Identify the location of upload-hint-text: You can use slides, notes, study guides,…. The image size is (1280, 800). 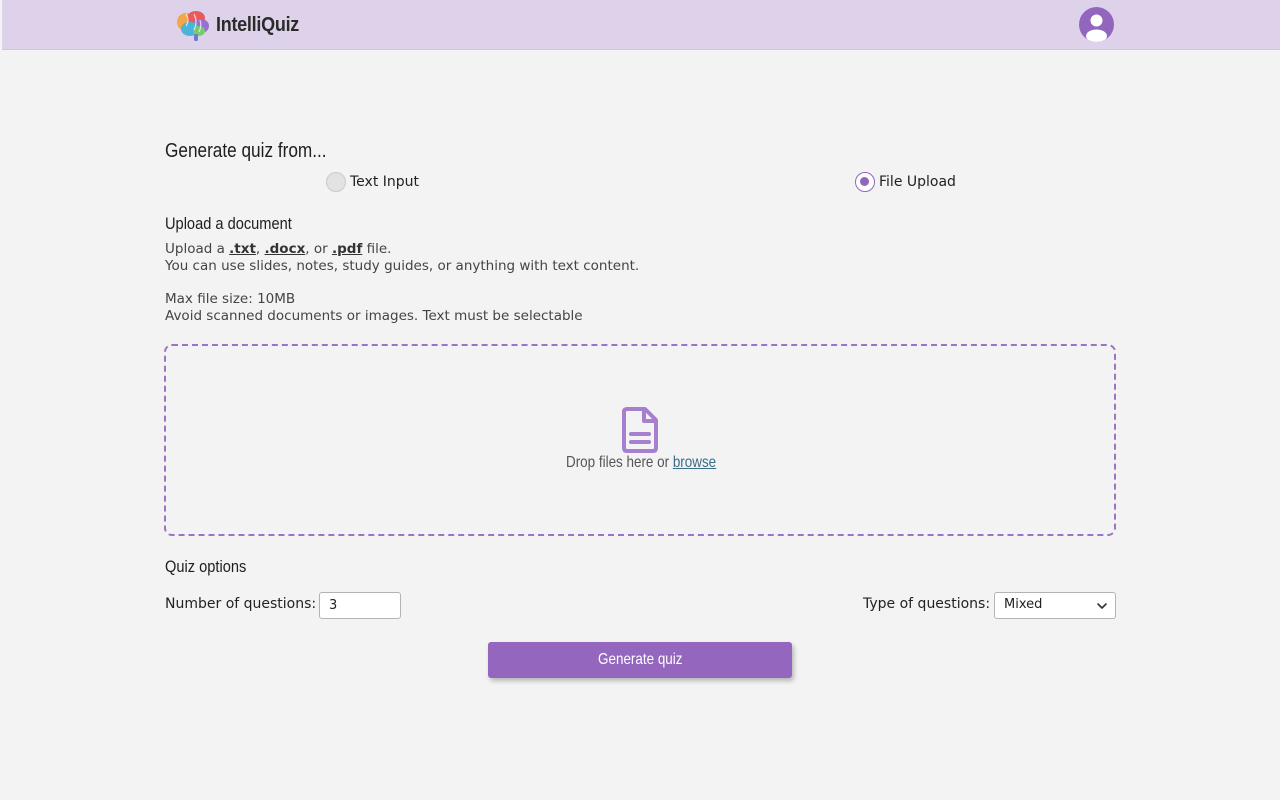
(402, 266).